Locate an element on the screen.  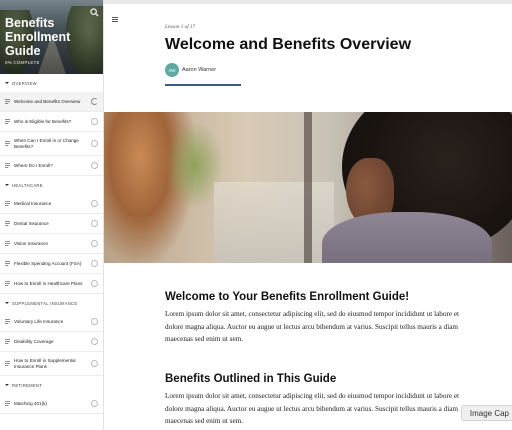
section-heading-label: SUPPLEMENTAL INSURANCE is located at coordinates (45, 303).